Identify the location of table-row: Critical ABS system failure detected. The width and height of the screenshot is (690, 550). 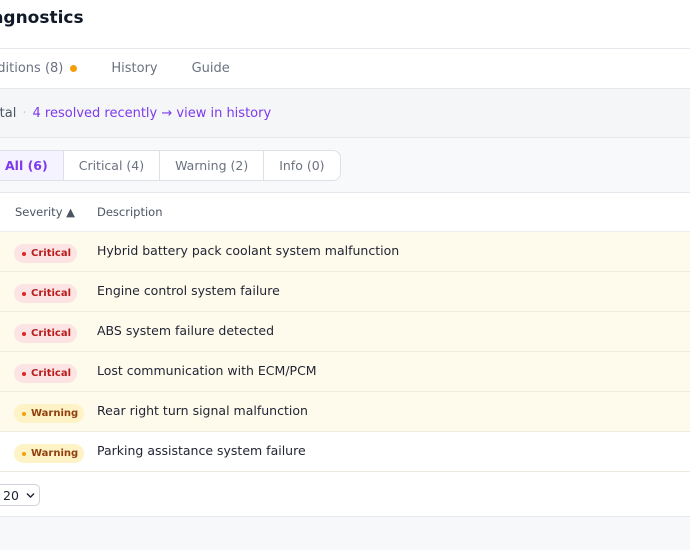
(345, 332).